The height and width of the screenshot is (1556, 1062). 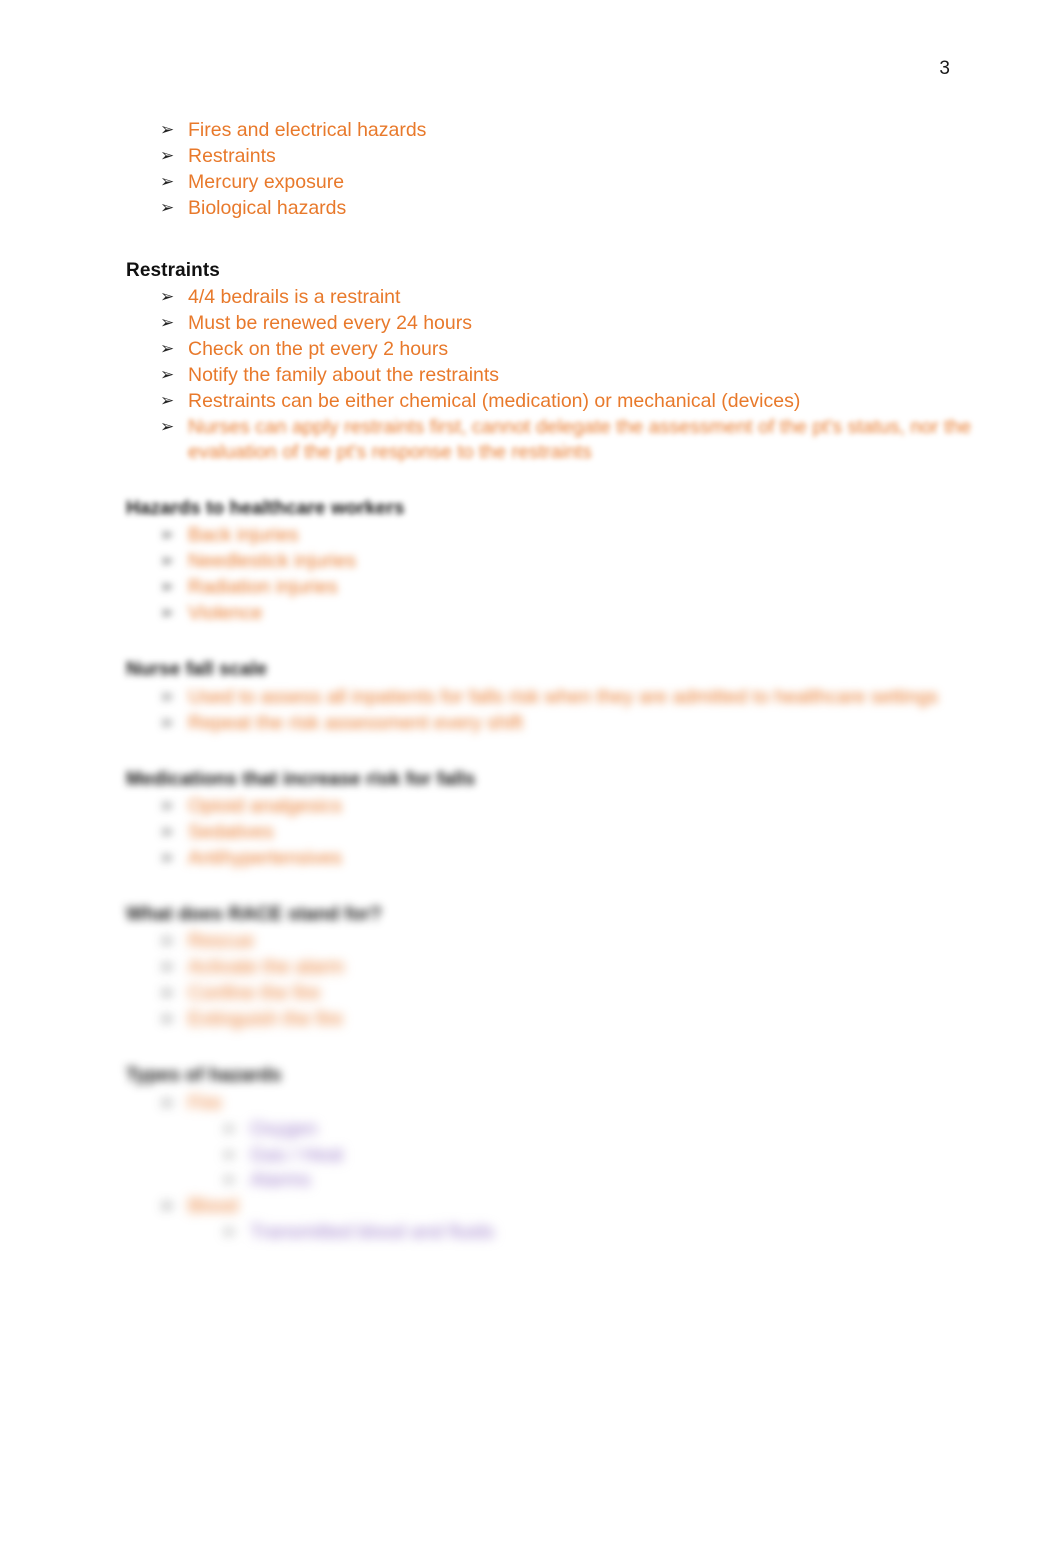 I want to click on list-item-label: Restraints, so click(x=232, y=155).